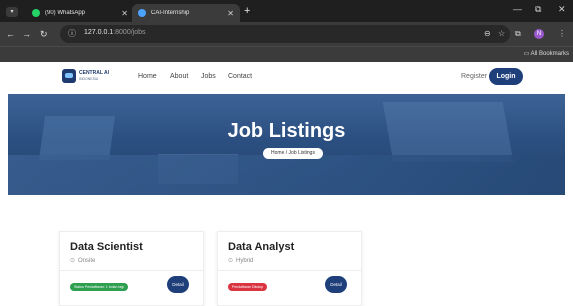 This screenshot has height=306, width=573. Describe the element at coordinates (147, 76) in the screenshot. I see `nav-home: Home` at that location.